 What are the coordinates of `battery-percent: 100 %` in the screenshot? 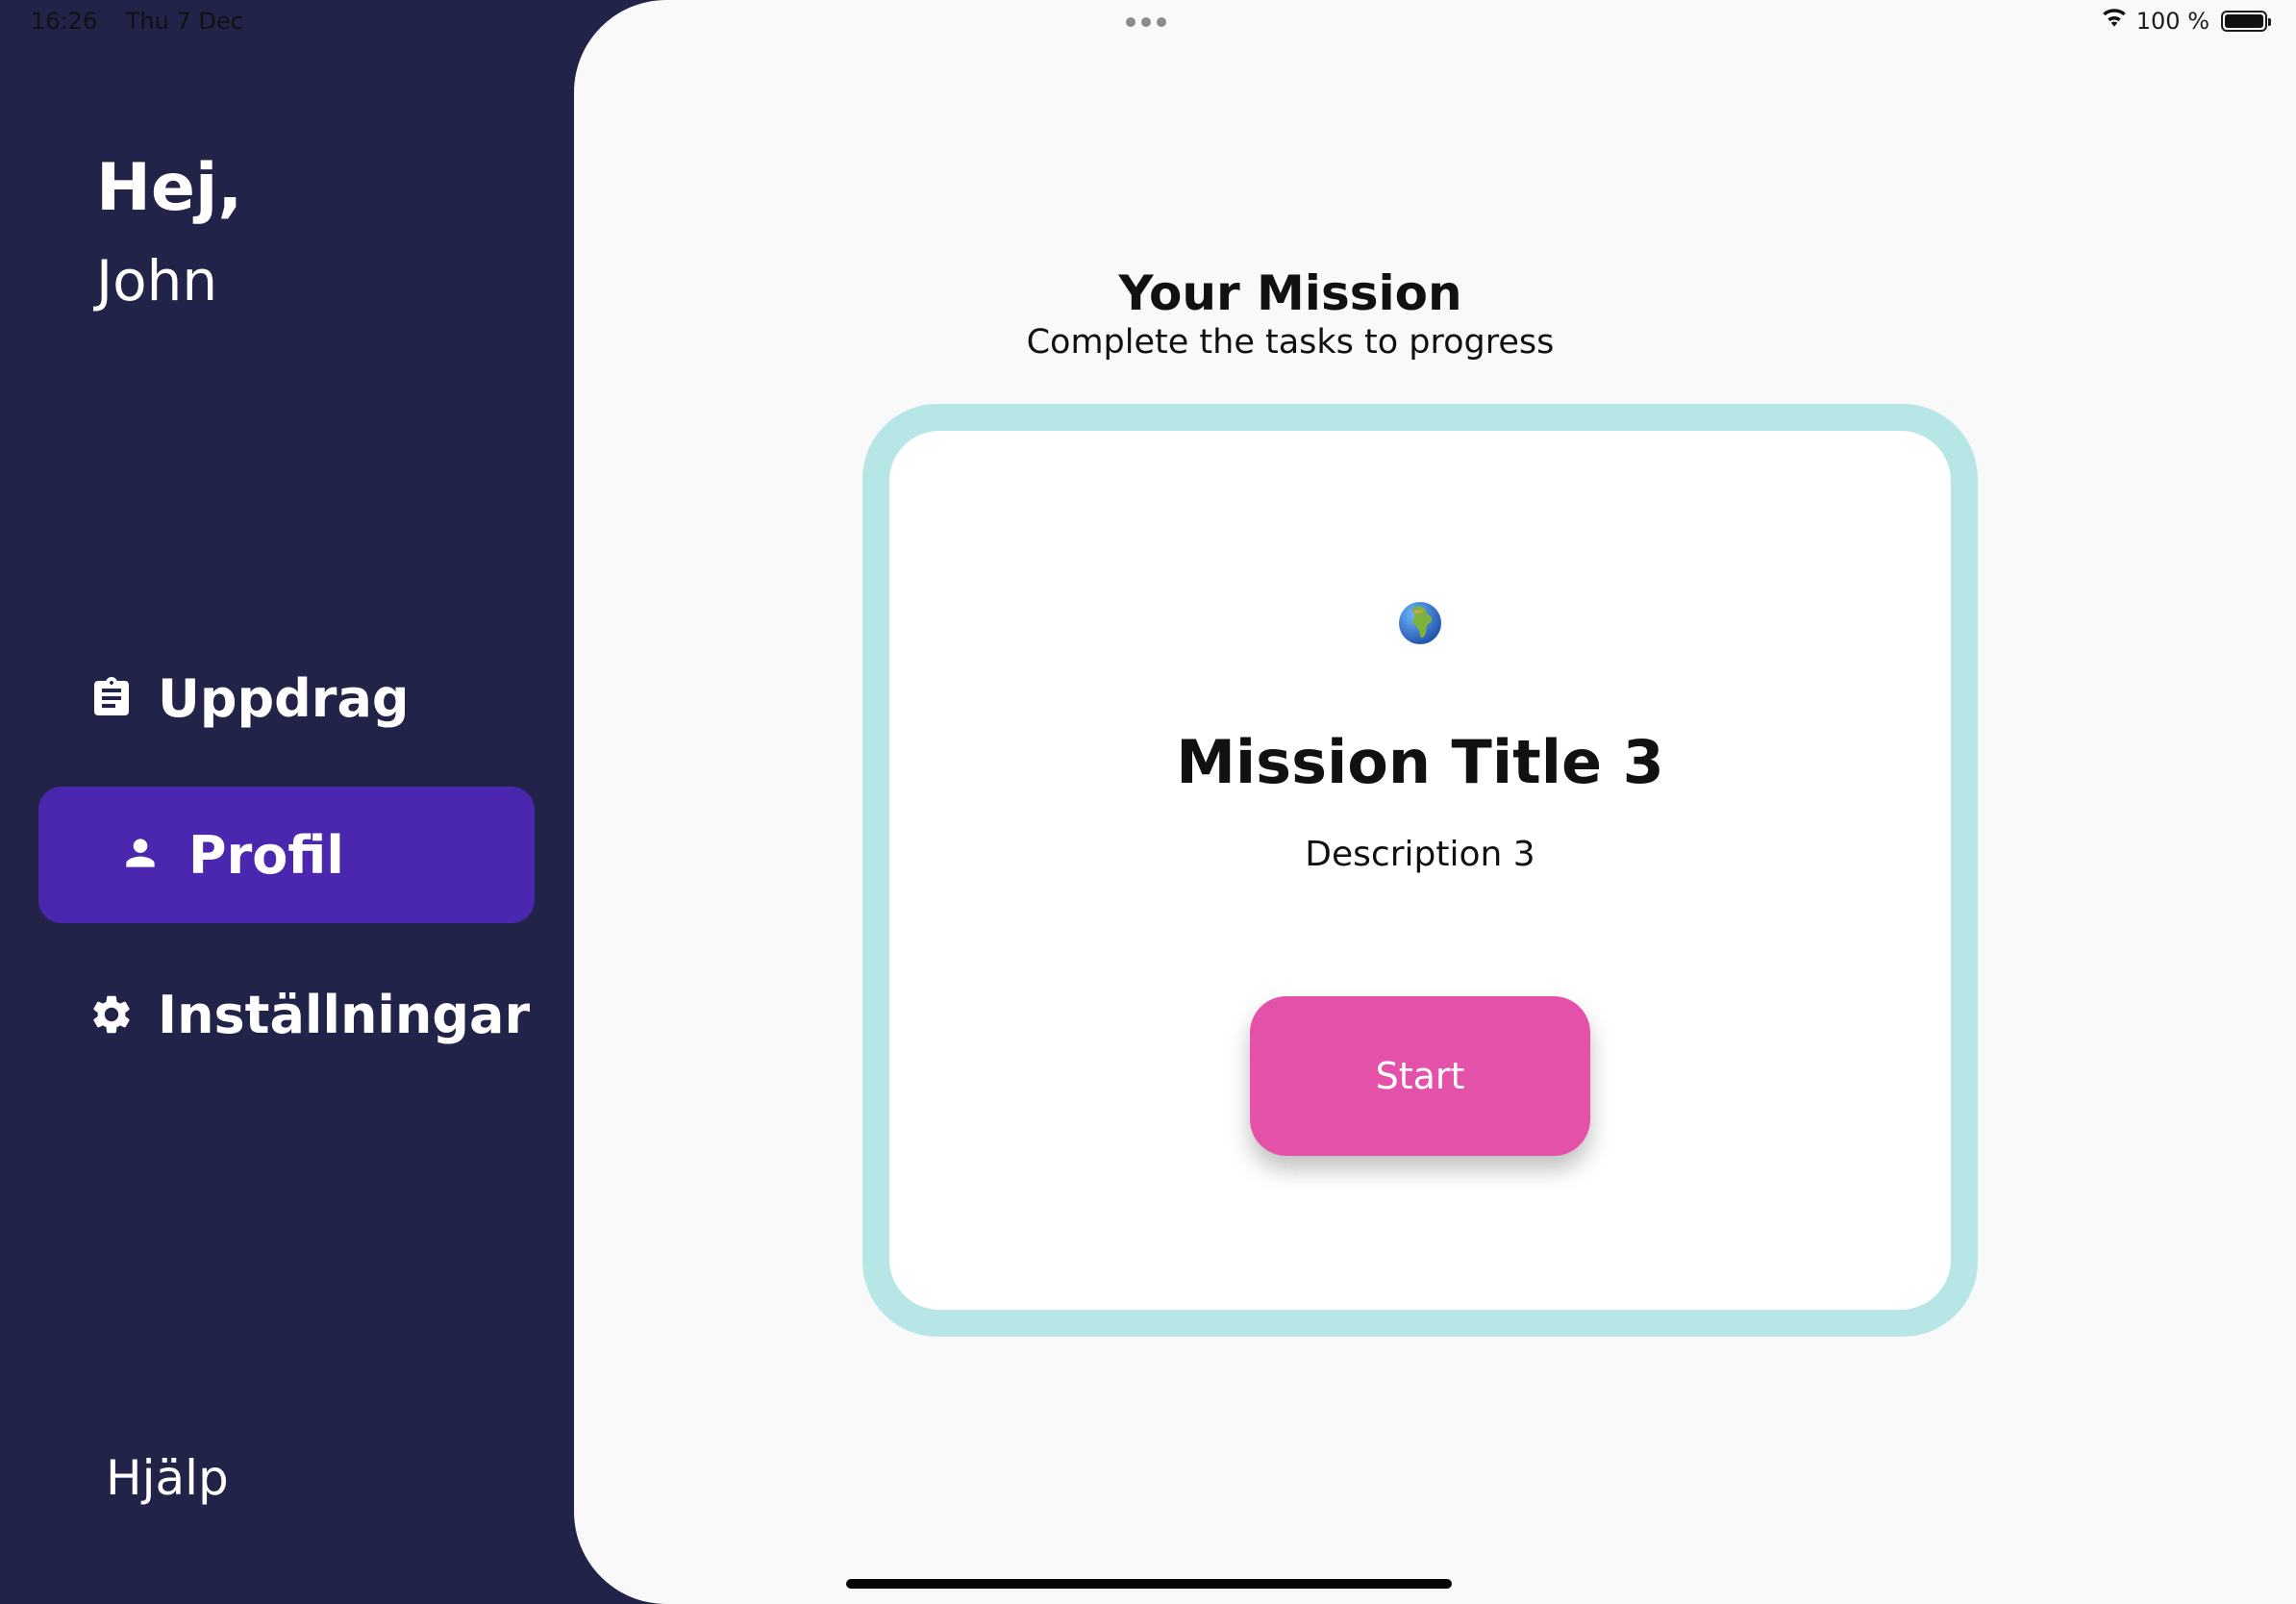 It's located at (2172, 21).